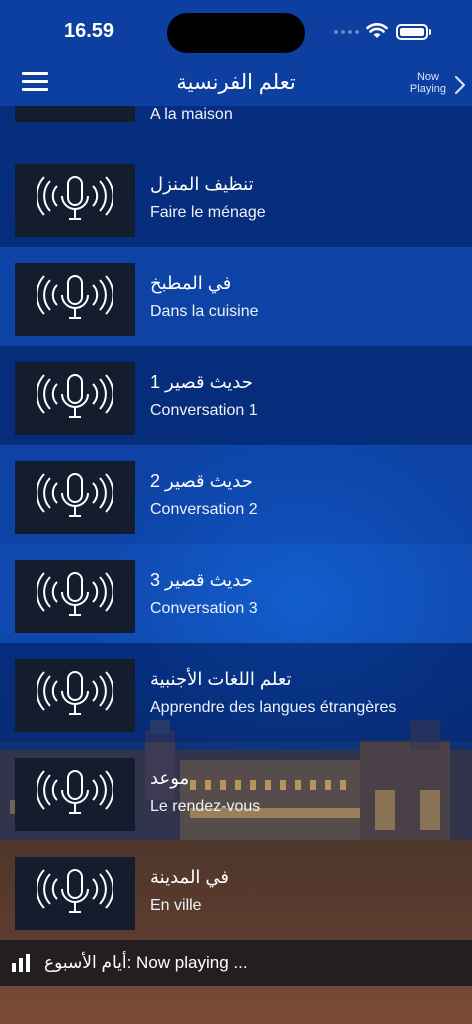  Describe the element at coordinates (346, 32) in the screenshot. I see `cellular-signal-icon` at that location.